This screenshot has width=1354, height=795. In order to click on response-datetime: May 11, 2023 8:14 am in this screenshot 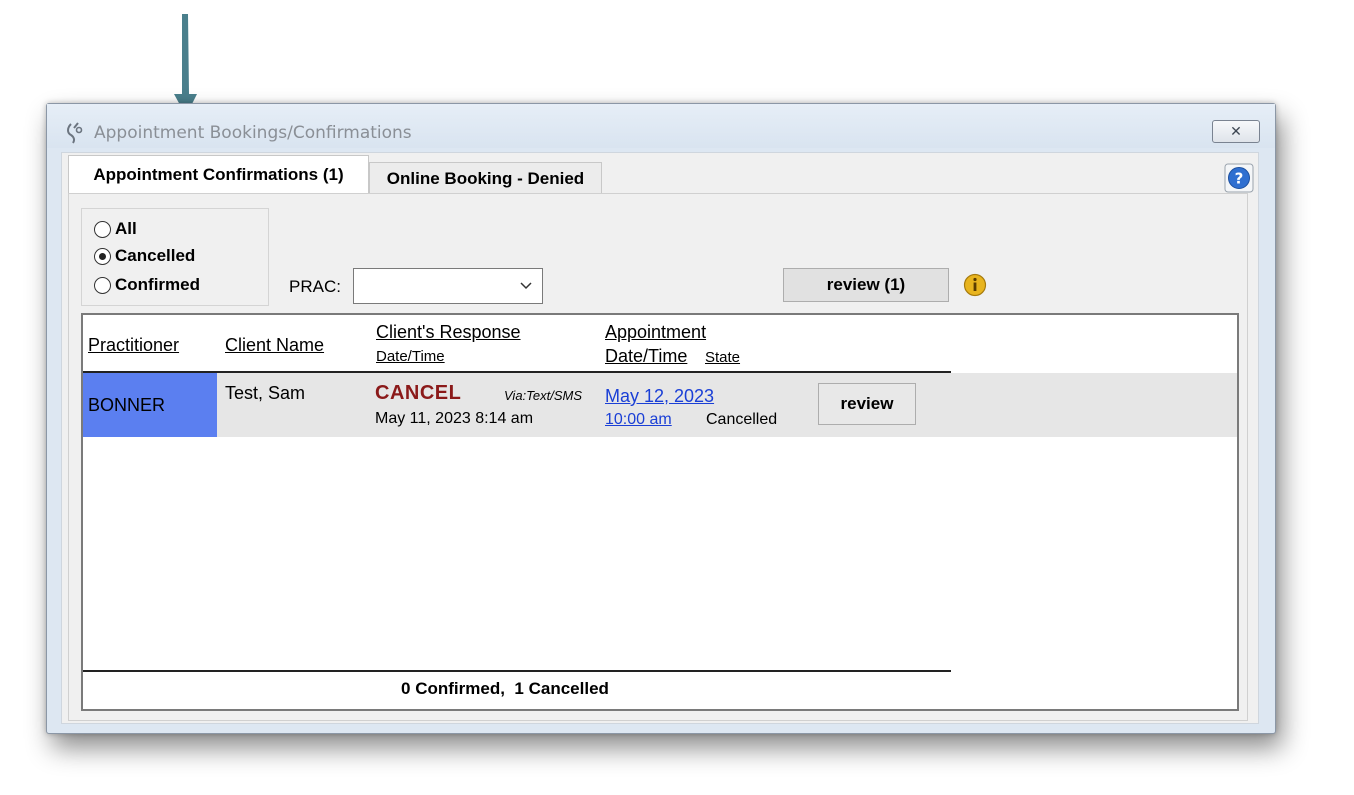, I will do `click(454, 418)`.